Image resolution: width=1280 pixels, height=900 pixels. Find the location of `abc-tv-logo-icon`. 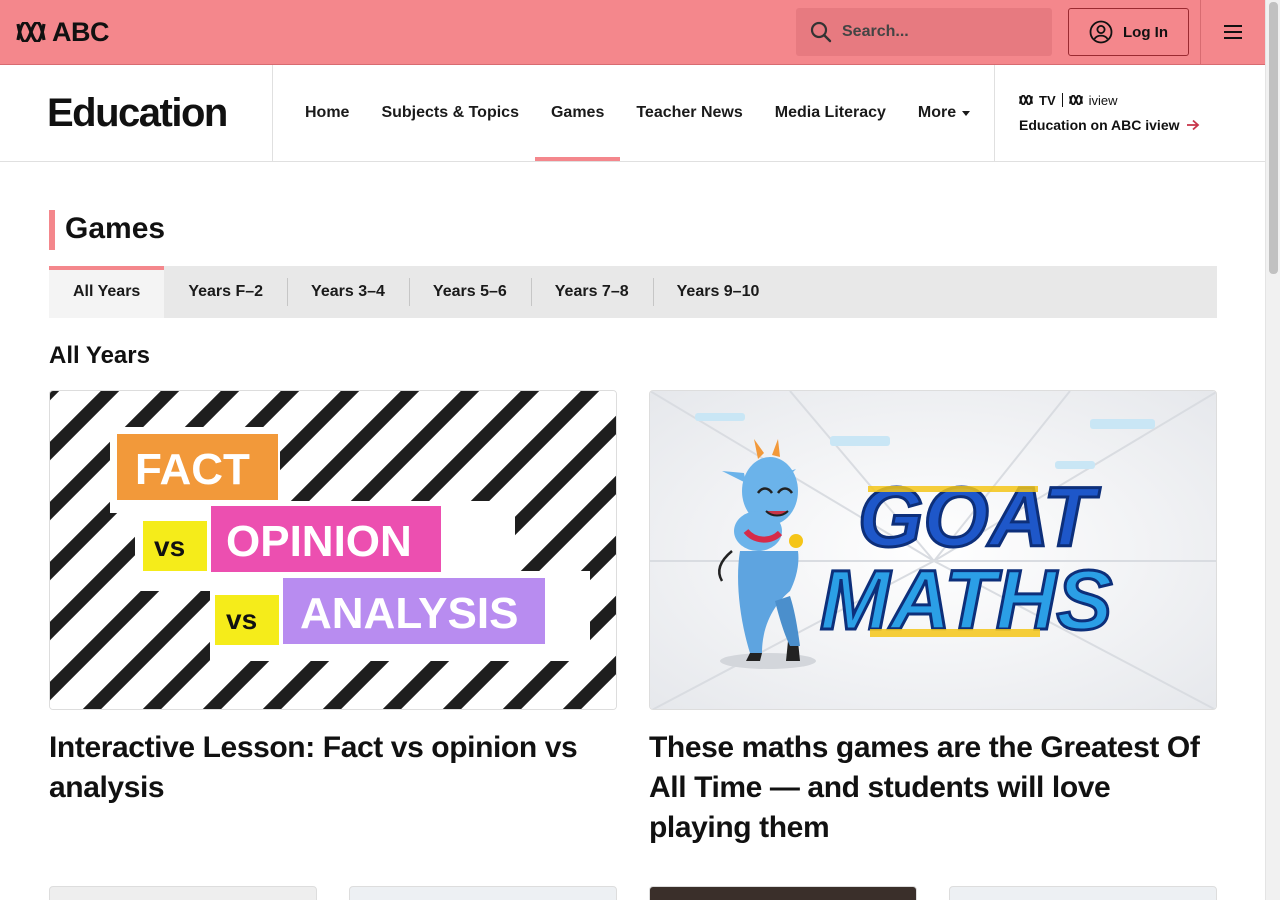

abc-tv-logo-icon is located at coordinates (1026, 100).